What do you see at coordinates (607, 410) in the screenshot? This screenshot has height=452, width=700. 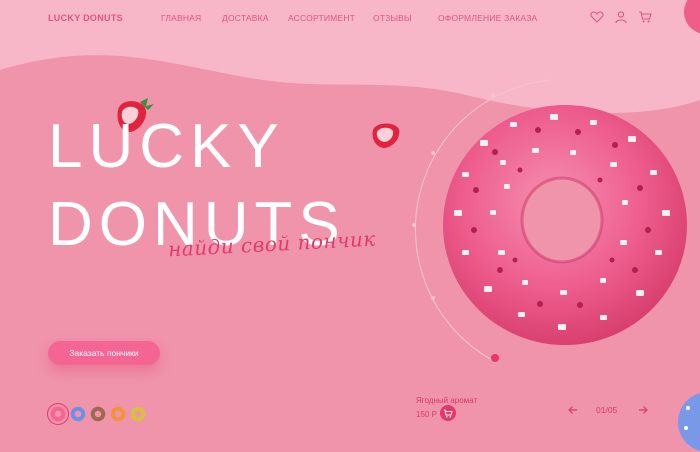 I see `slide-counter: 01/05` at bounding box center [607, 410].